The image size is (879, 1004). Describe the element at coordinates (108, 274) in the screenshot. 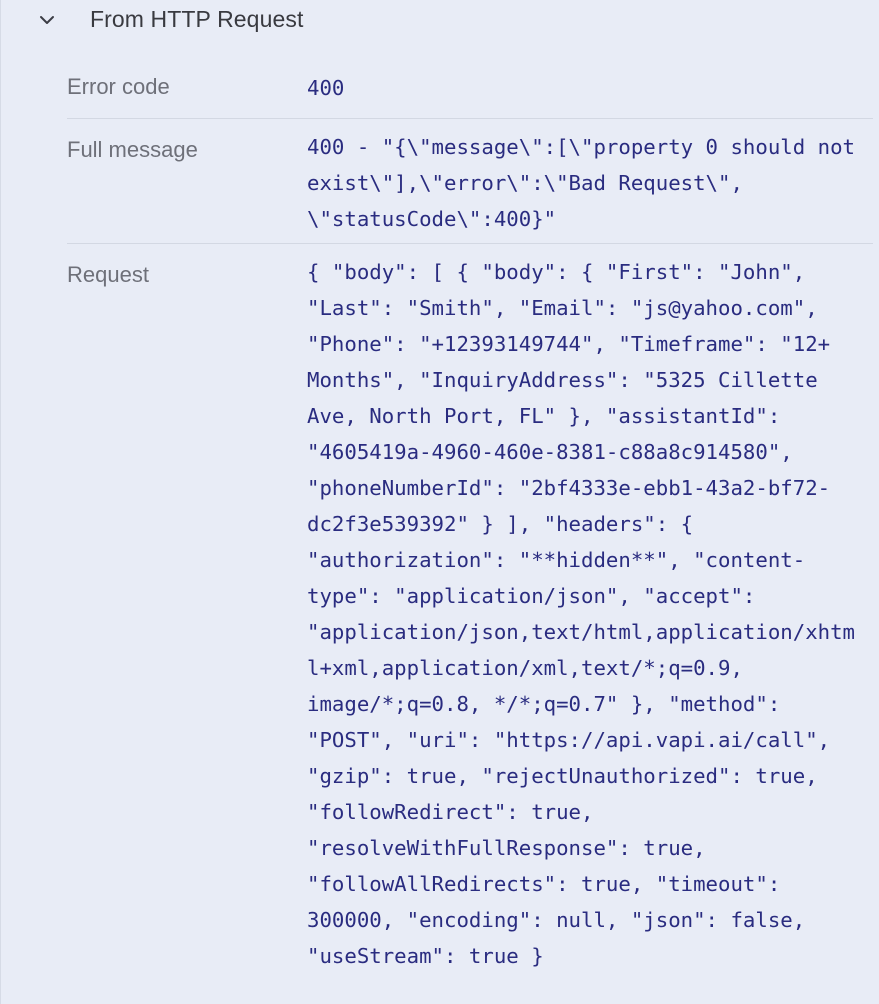

I see `request-label: Request` at that location.